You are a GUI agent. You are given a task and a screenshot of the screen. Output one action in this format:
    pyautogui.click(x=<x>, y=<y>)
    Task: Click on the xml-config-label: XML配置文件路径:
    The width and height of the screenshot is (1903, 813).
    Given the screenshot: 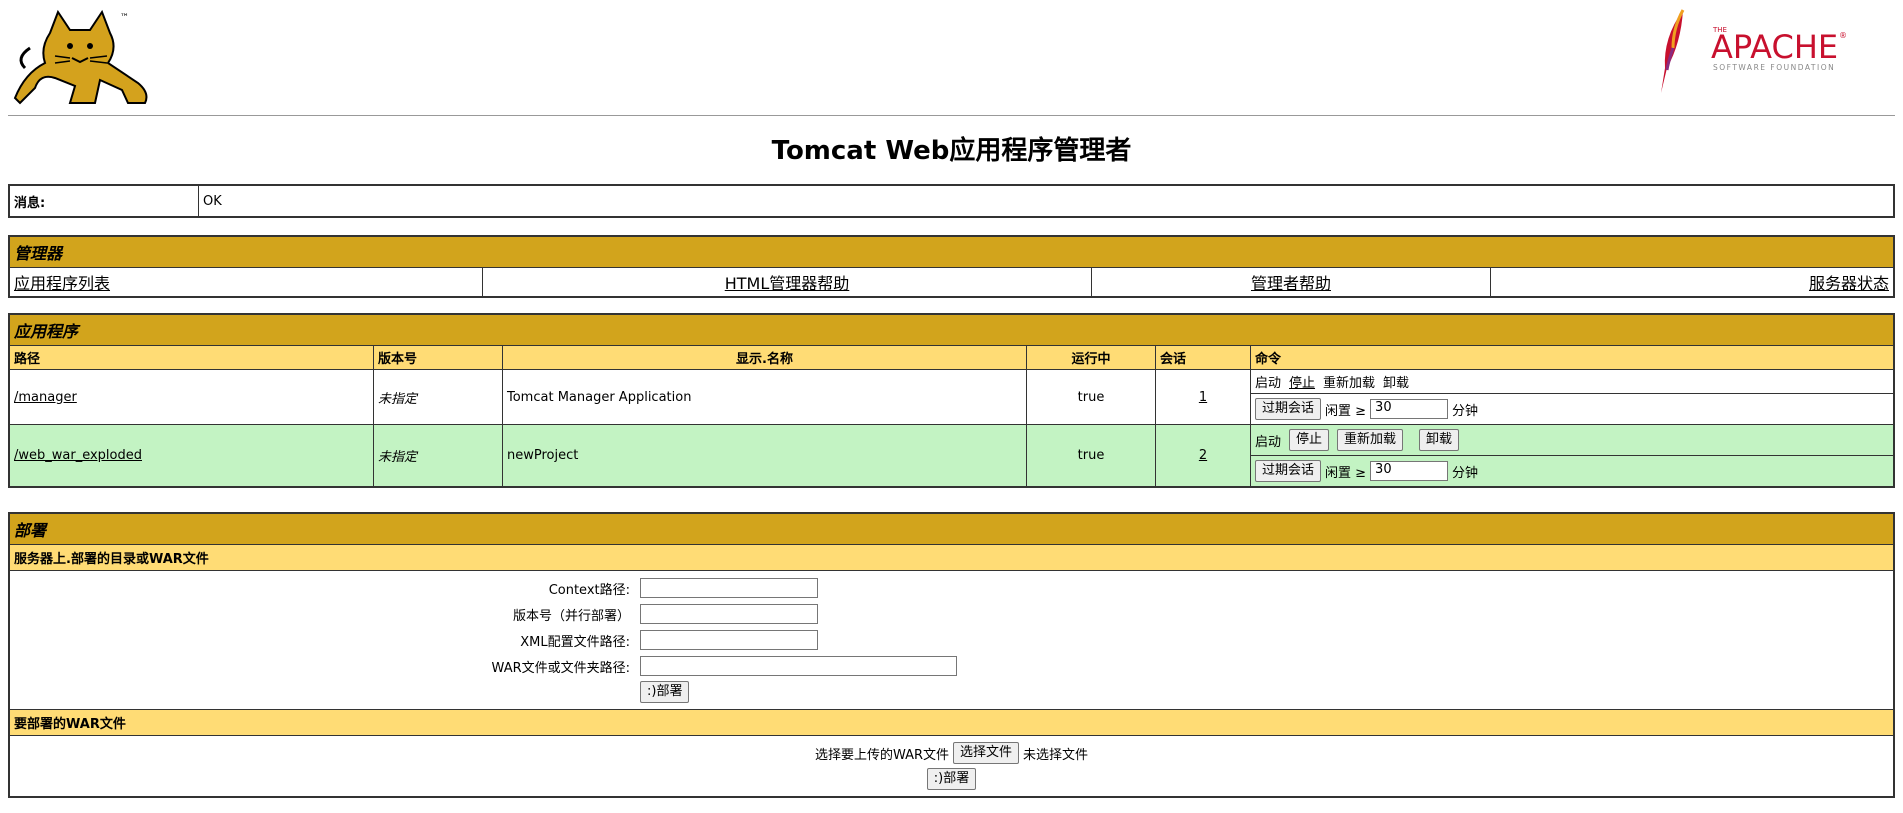 What is the action you would take?
    pyautogui.click(x=575, y=642)
    